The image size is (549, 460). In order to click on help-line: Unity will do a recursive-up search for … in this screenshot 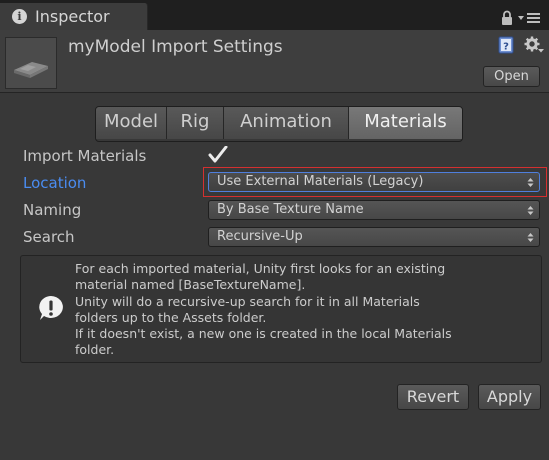, I will do `click(247, 301)`.